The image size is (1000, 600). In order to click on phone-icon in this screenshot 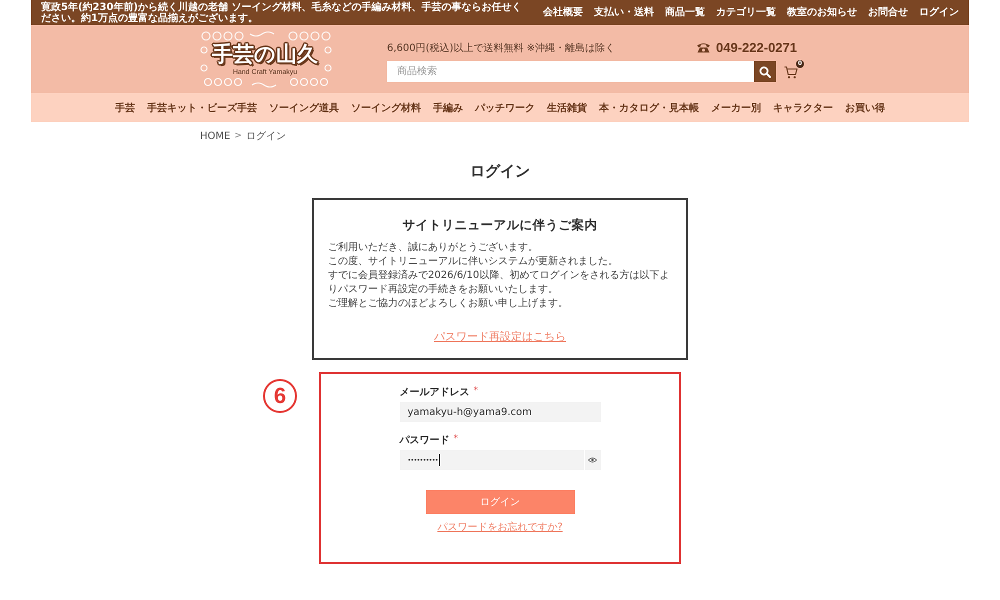, I will do `click(704, 47)`.